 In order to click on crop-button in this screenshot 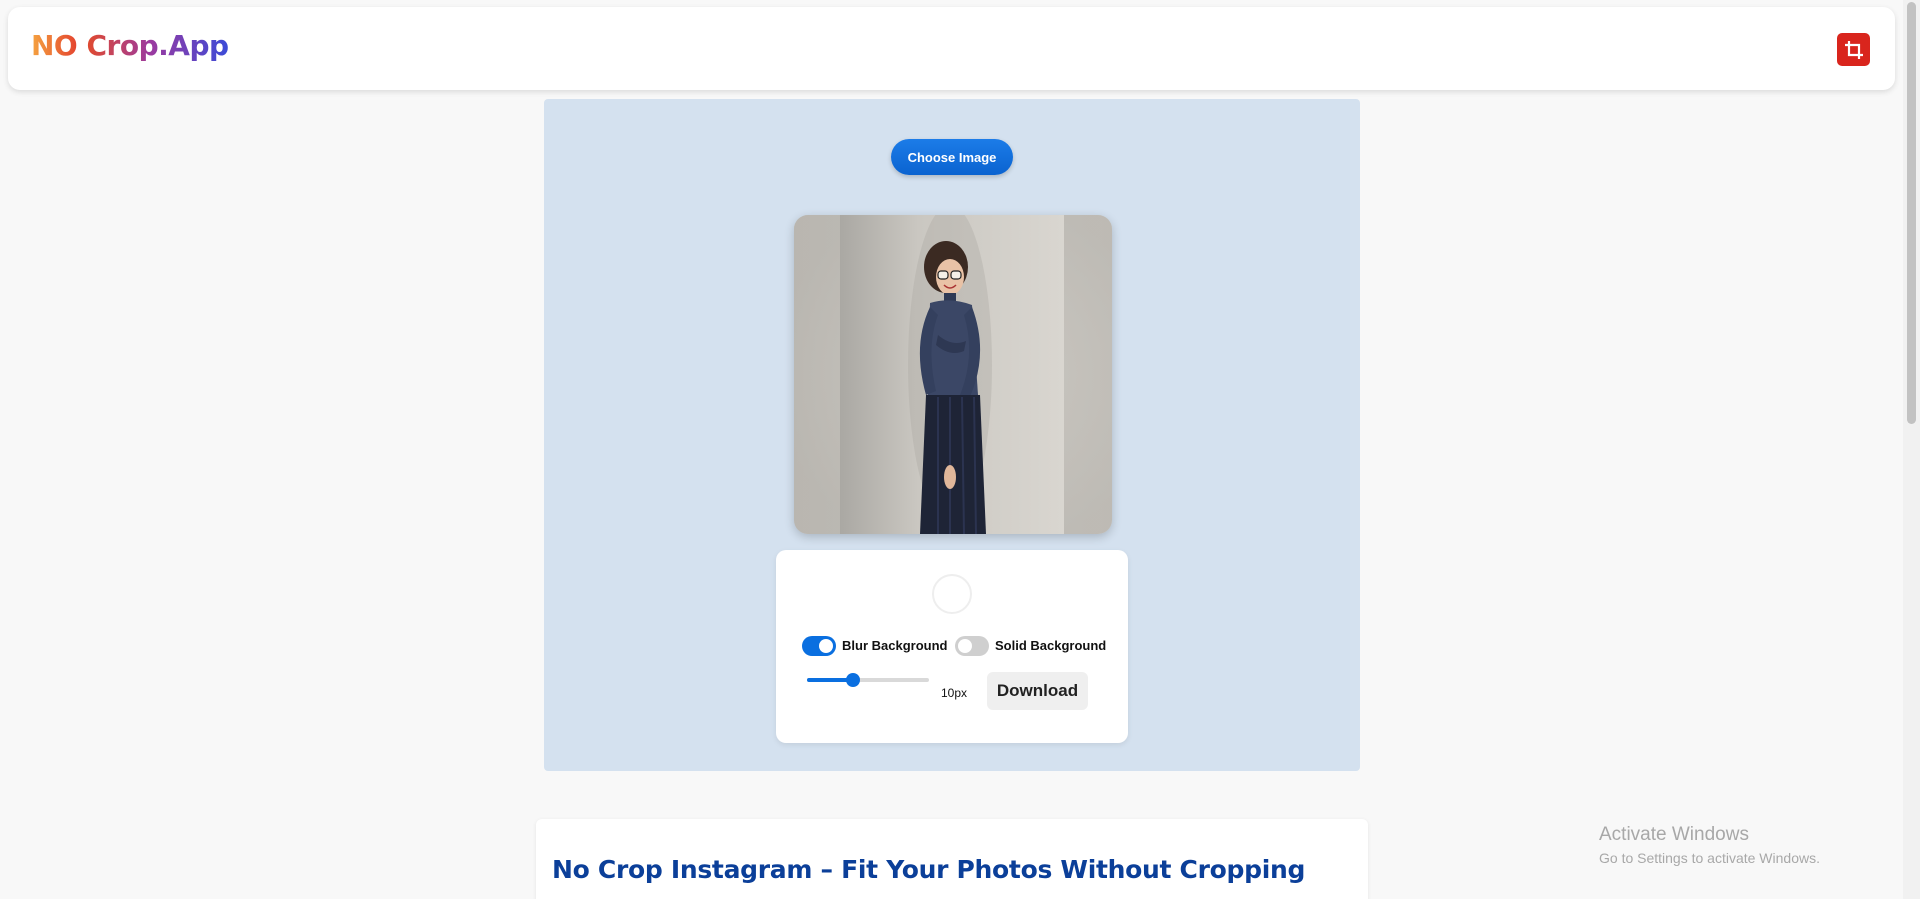, I will do `click(1853, 49)`.